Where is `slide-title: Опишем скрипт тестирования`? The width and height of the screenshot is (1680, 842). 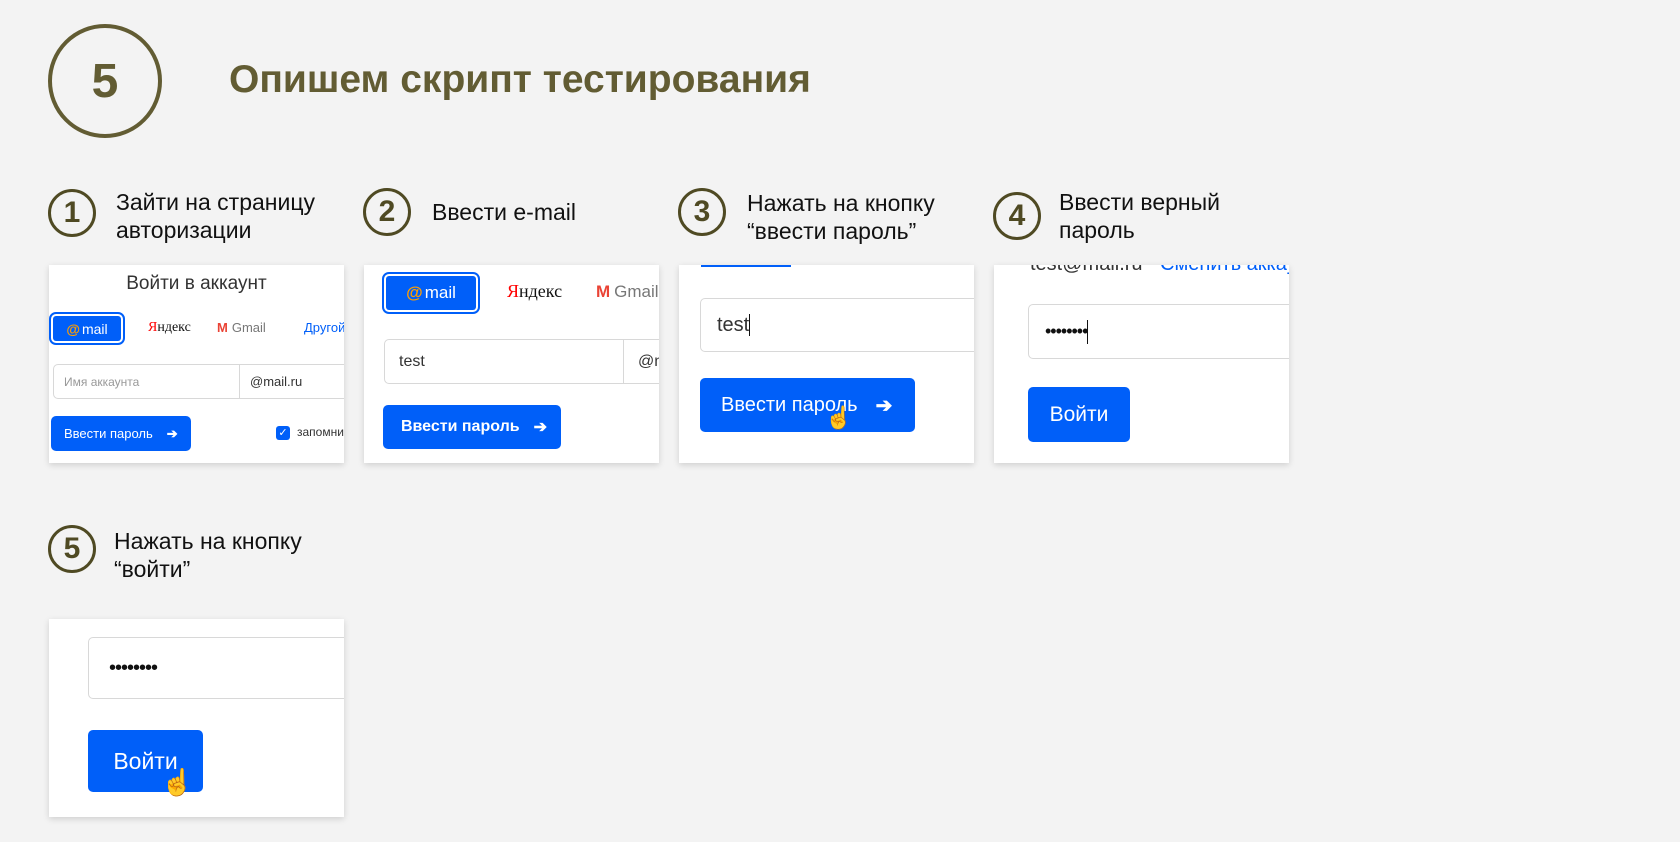 slide-title: Опишем скрипт тестирования is located at coordinates (520, 79).